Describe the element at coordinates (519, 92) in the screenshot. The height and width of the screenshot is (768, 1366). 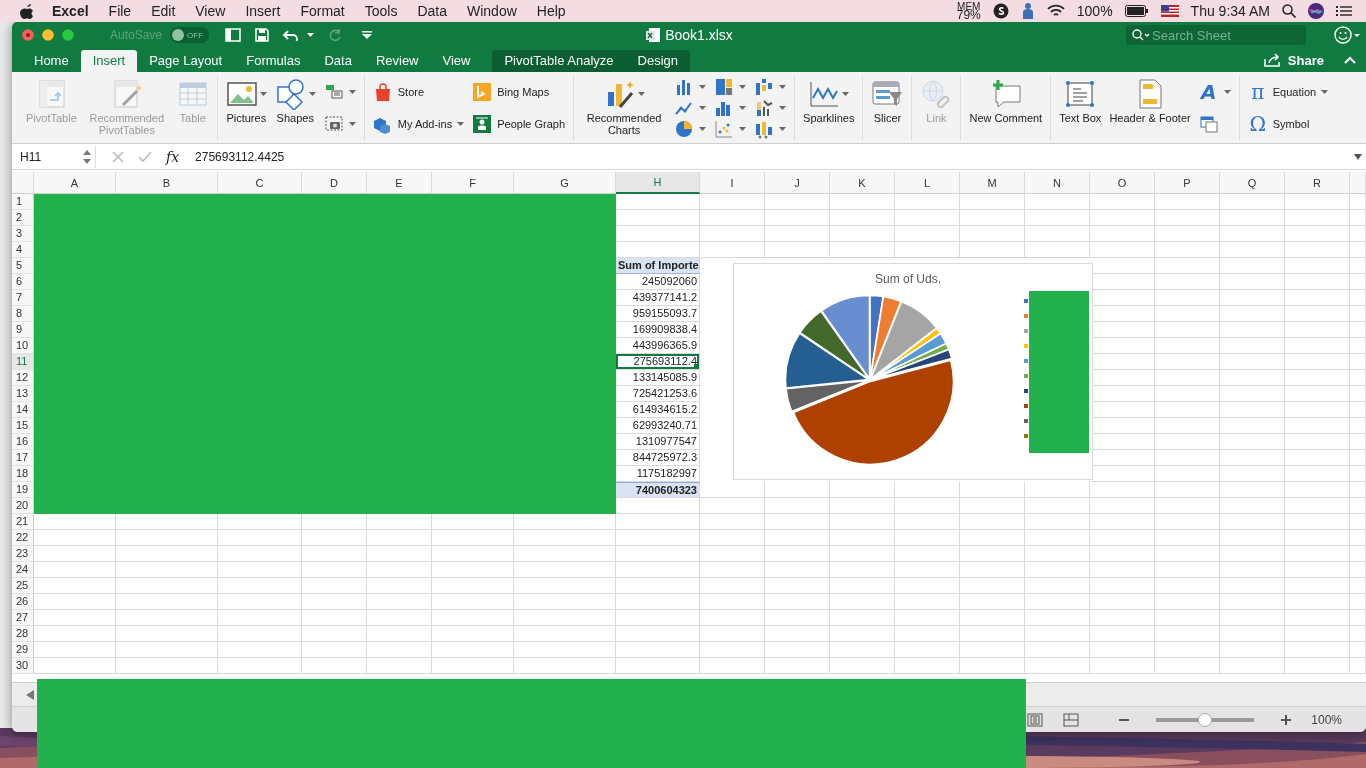
I see `ribbon-button: Bing Maps` at that location.